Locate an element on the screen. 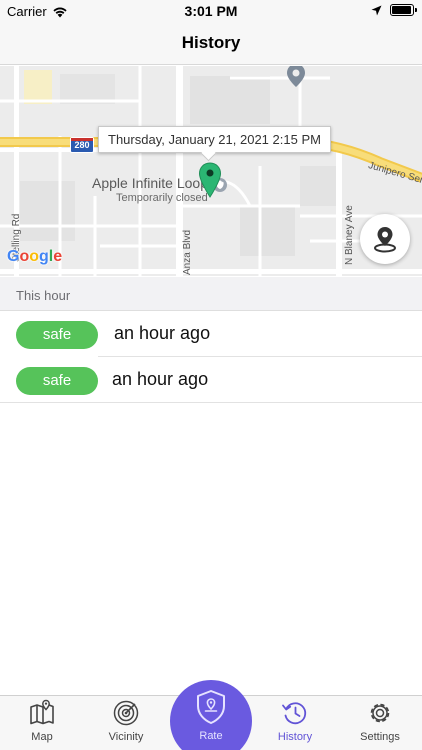 This screenshot has width=422, height=750. location-marker-icon is located at coordinates (210, 182).